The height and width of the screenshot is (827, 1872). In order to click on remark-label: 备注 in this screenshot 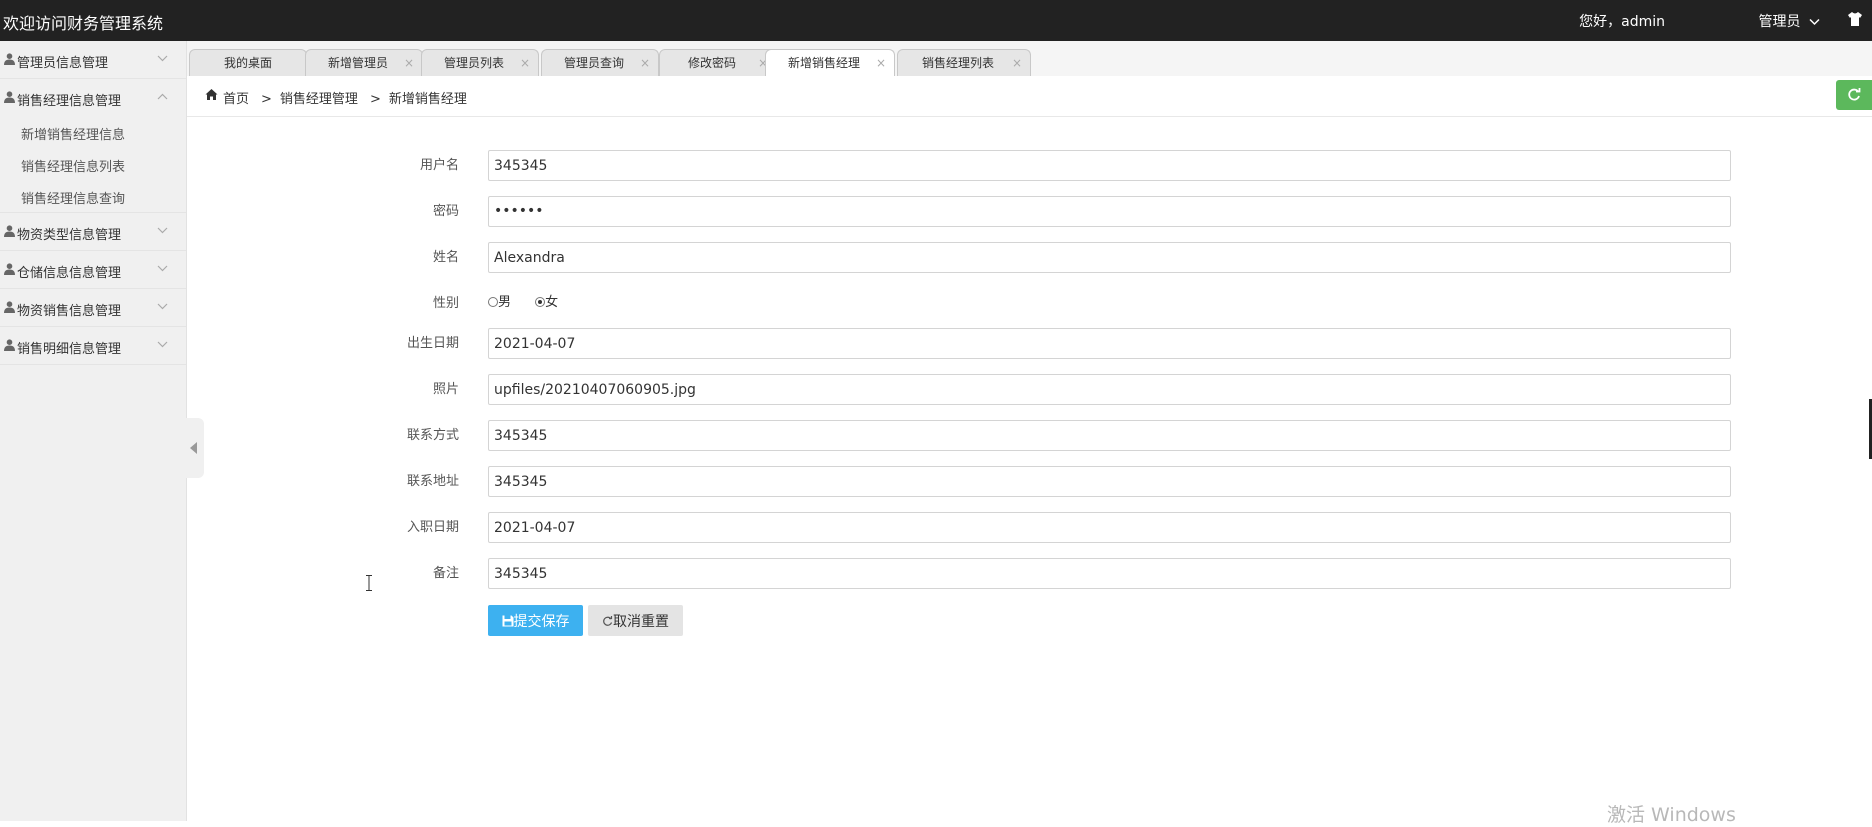, I will do `click(445, 573)`.